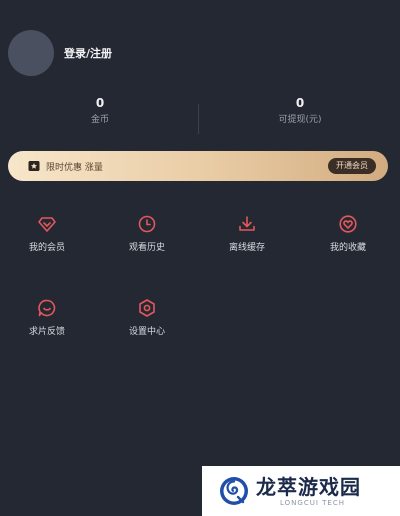 The width and height of the screenshot is (400, 516). I want to click on site-watermark: 龙萃游戏园 LONGCUI TECH, so click(301, 491).